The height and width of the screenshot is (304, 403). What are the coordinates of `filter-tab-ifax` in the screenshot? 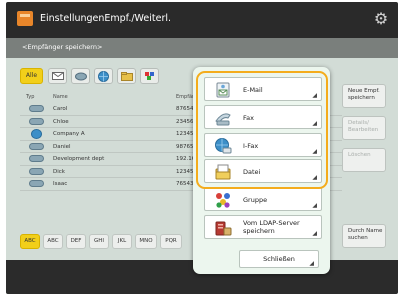 It's located at (103, 76).